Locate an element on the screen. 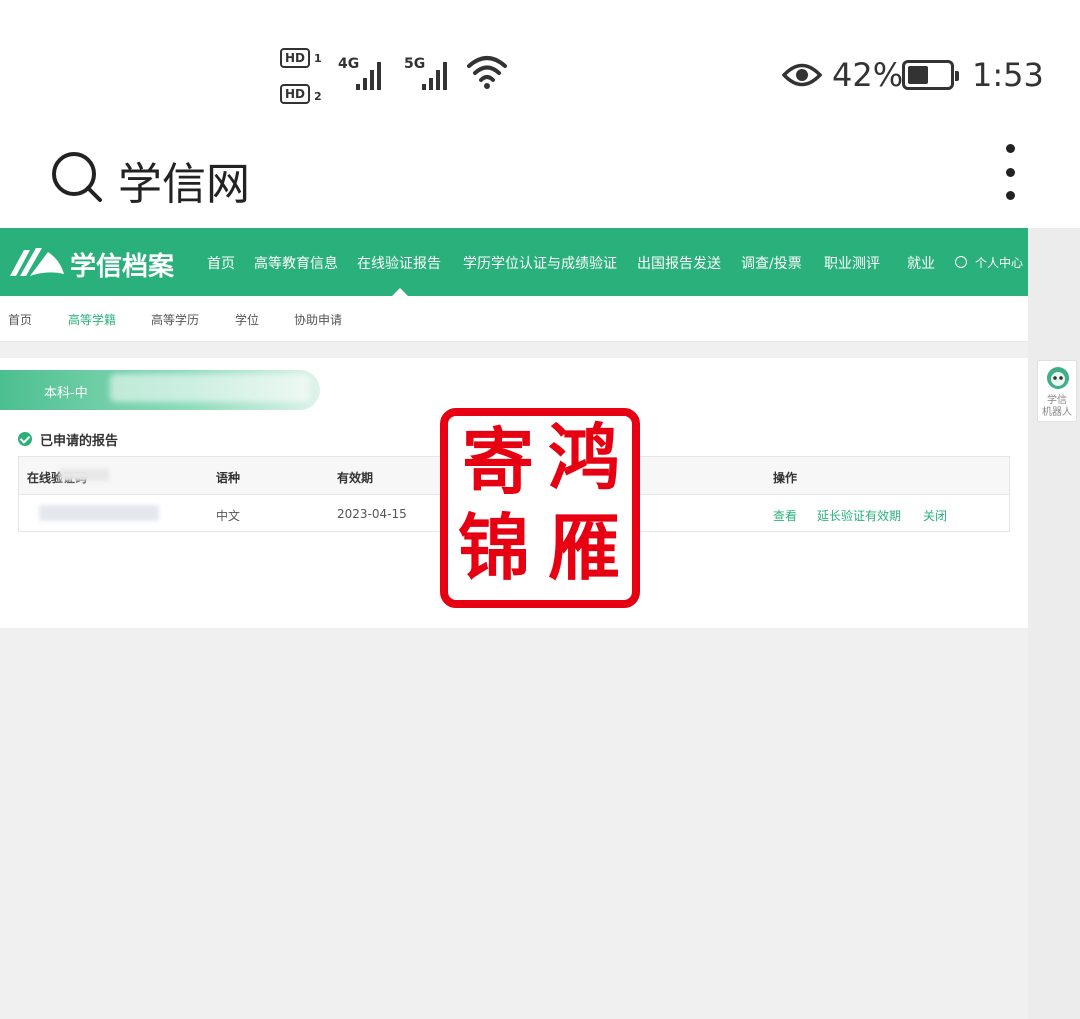 The height and width of the screenshot is (1019, 1080). more-options-icon is located at coordinates (1010, 172).